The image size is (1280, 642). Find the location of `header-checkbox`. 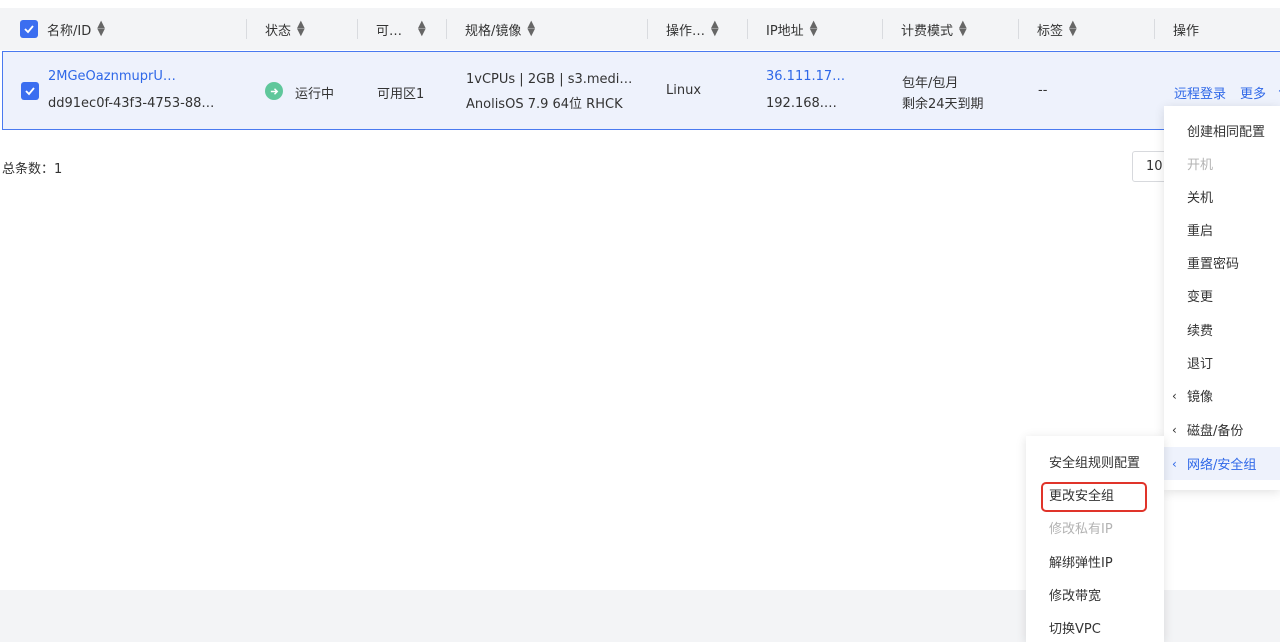

header-checkbox is located at coordinates (29, 29).